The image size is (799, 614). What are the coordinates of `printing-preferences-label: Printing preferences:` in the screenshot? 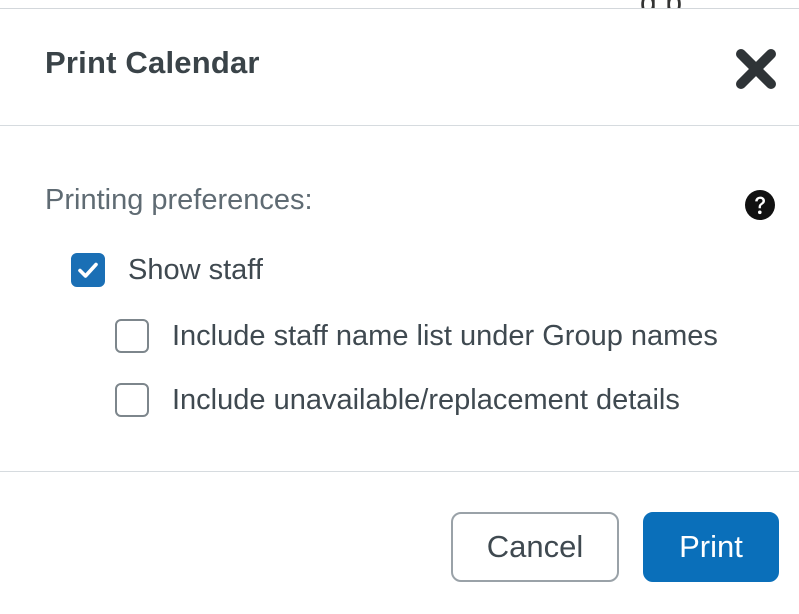 It's located at (179, 200).